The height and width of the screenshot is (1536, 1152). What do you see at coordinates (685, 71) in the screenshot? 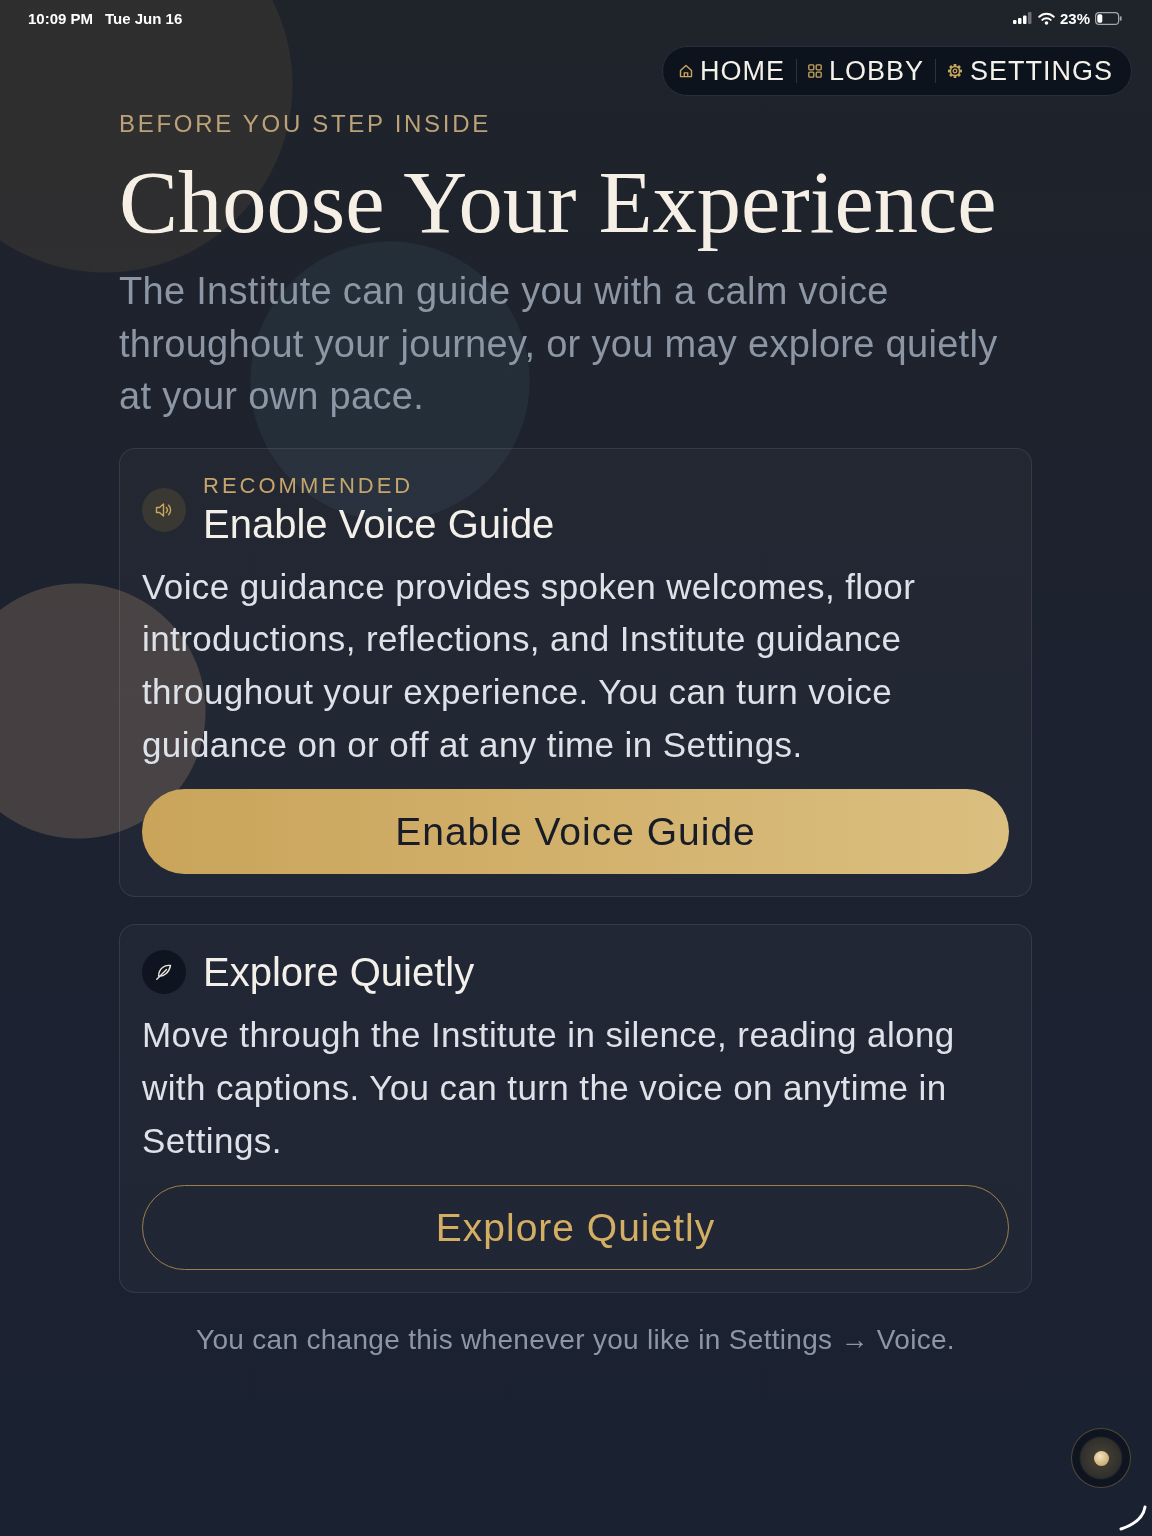
I see `home-icon` at bounding box center [685, 71].